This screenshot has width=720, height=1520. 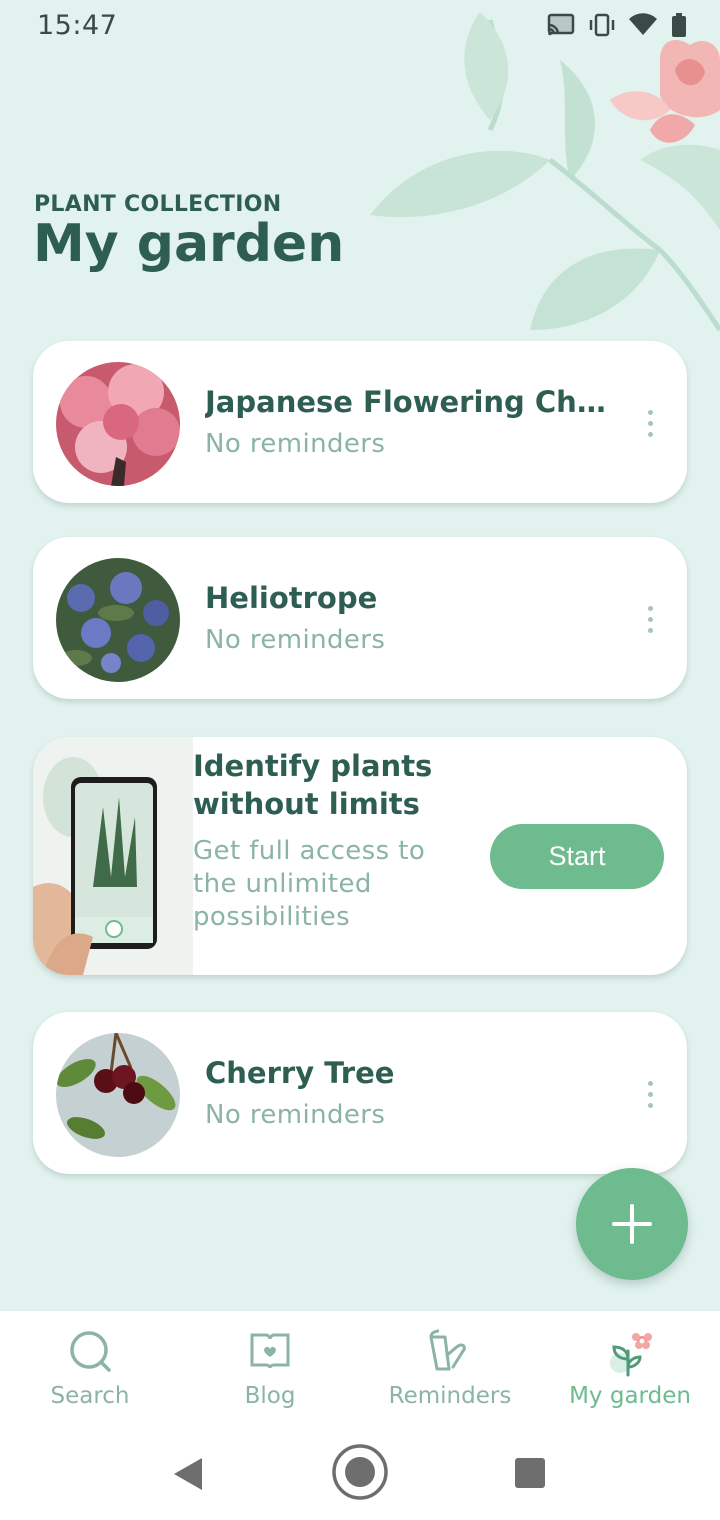 What do you see at coordinates (113, 856) in the screenshot?
I see `phone-scan-illustration` at bounding box center [113, 856].